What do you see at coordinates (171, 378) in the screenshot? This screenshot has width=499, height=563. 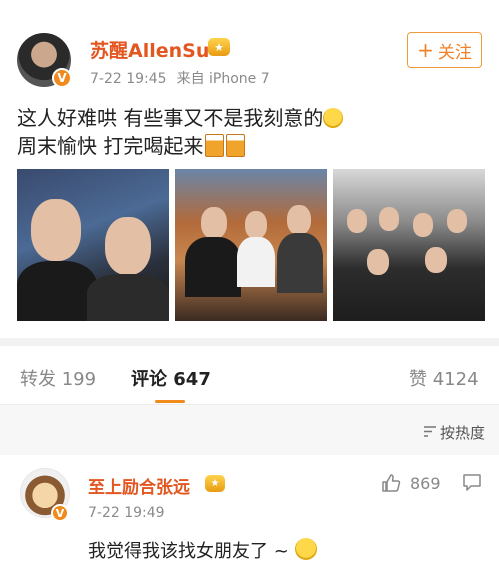 I see `tab-comments: 评论 647` at bounding box center [171, 378].